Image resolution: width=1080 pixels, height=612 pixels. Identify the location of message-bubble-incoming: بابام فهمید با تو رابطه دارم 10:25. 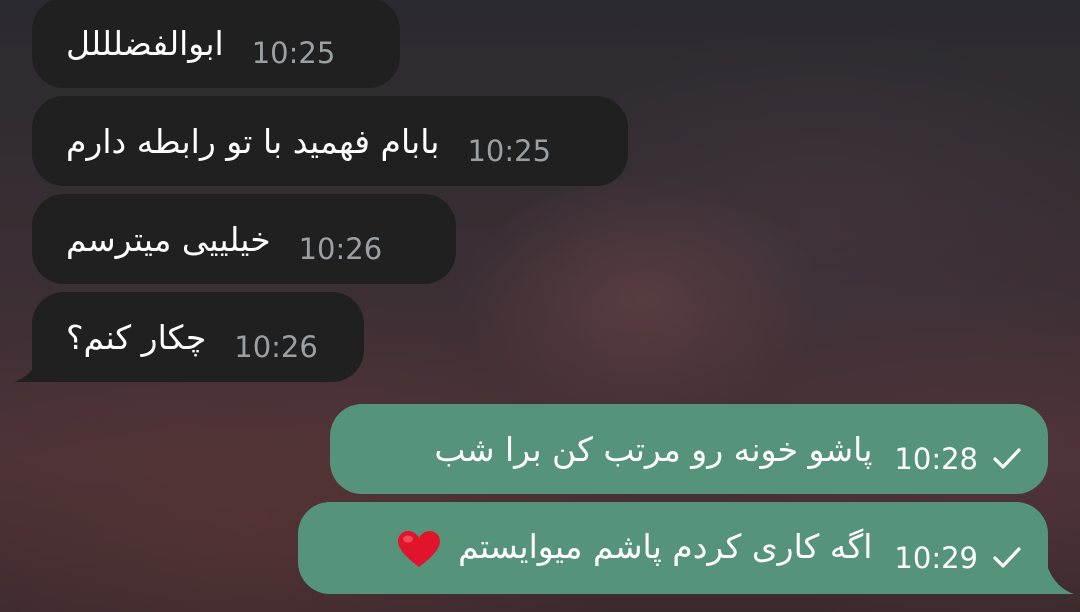
(330, 141).